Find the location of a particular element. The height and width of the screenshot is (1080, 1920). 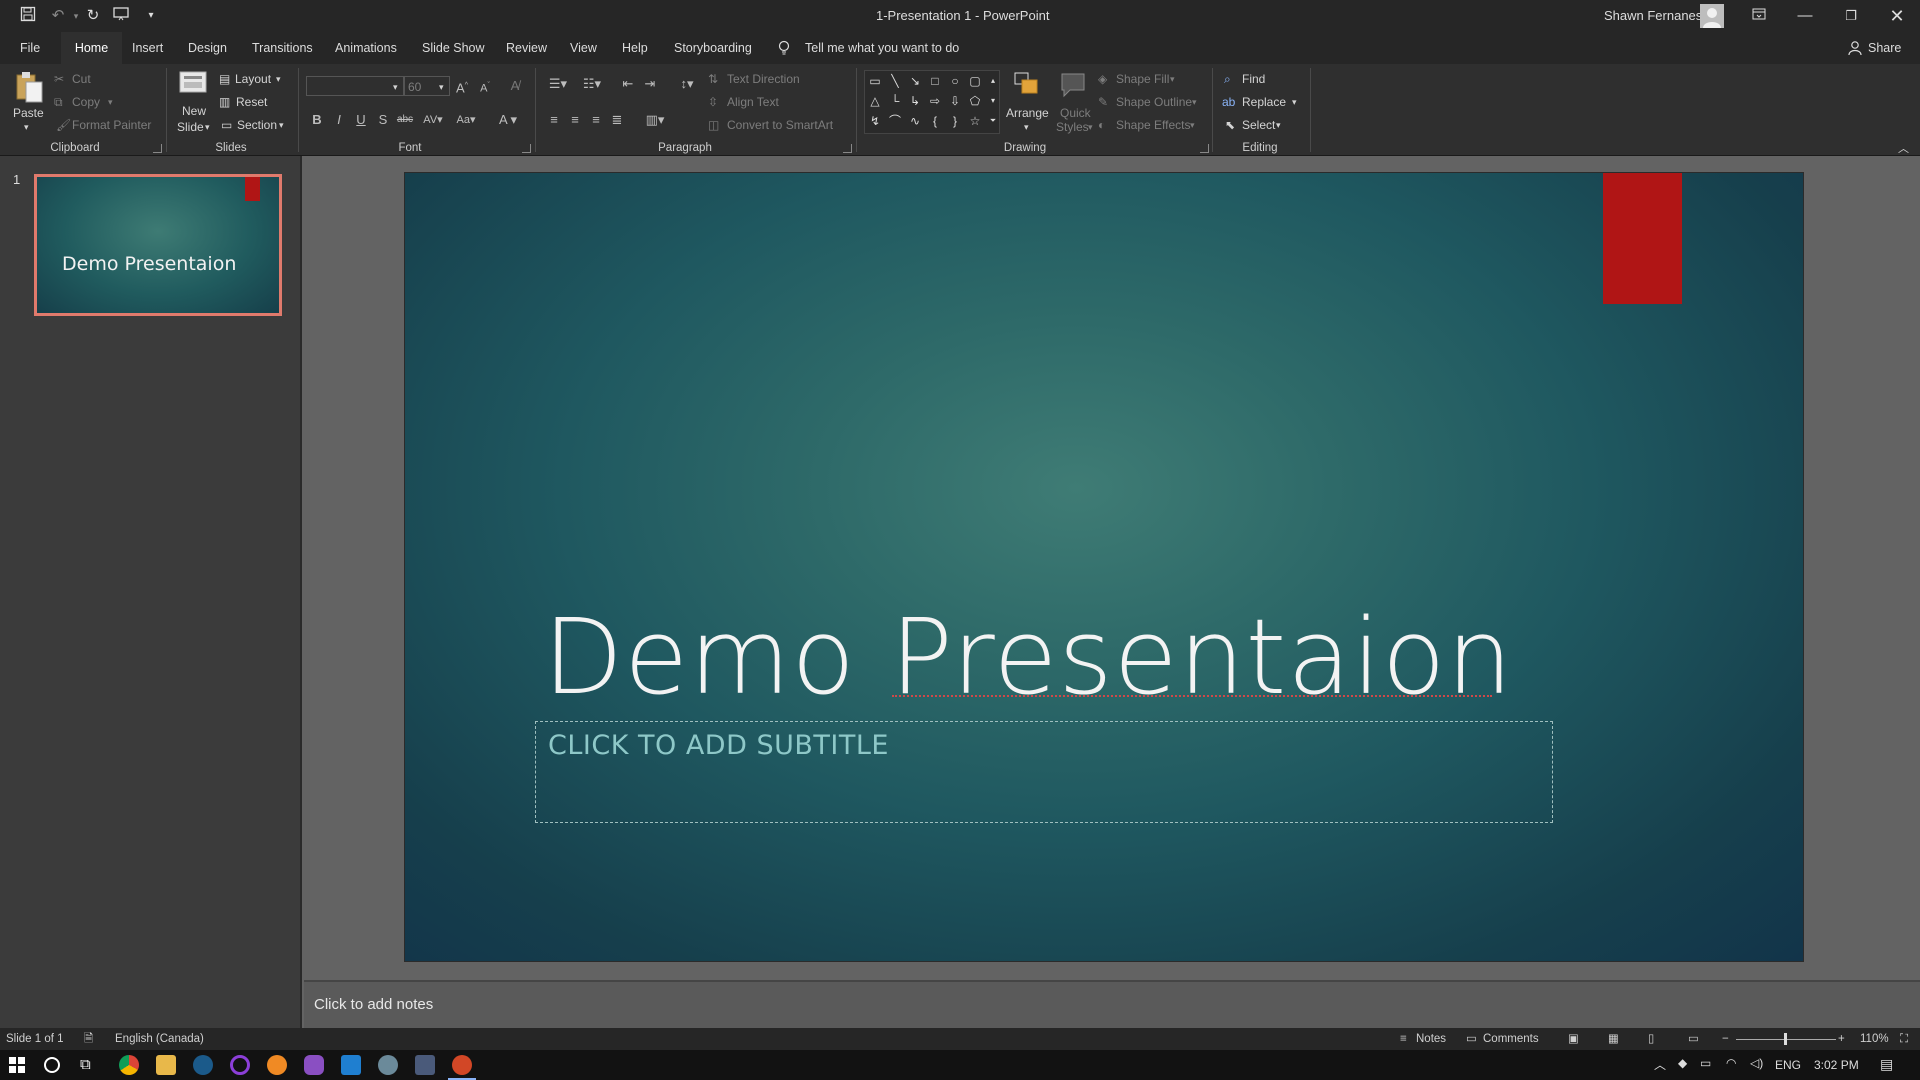

italic-icon: I is located at coordinates (339, 120).